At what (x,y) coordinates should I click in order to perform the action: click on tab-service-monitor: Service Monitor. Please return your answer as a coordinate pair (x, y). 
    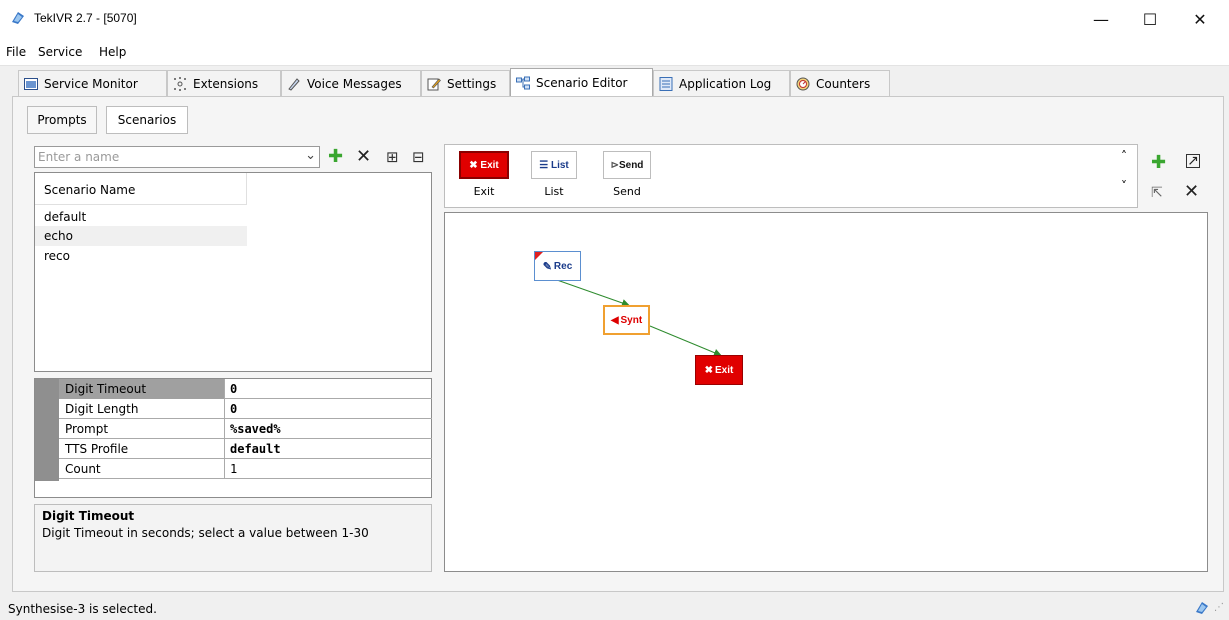
    Looking at the image, I should click on (92, 83).